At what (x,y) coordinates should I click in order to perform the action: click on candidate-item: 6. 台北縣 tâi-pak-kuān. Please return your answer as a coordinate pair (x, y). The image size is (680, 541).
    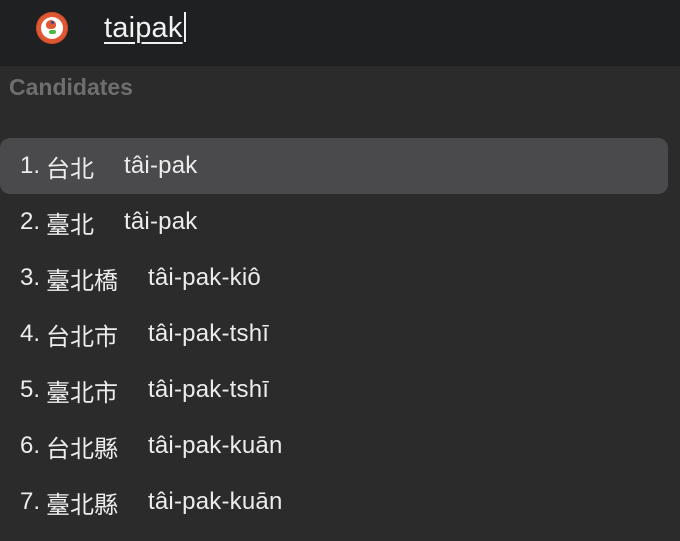
    Looking at the image, I should click on (340, 446).